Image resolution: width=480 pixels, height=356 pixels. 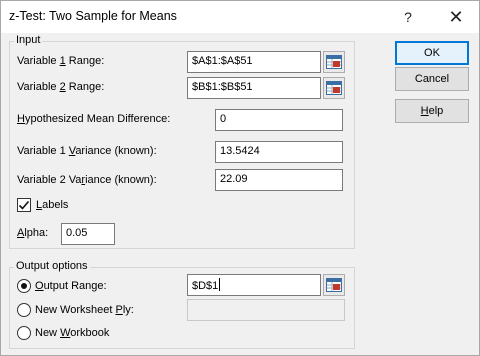 What do you see at coordinates (432, 53) in the screenshot?
I see `ok-button: OK` at bounding box center [432, 53].